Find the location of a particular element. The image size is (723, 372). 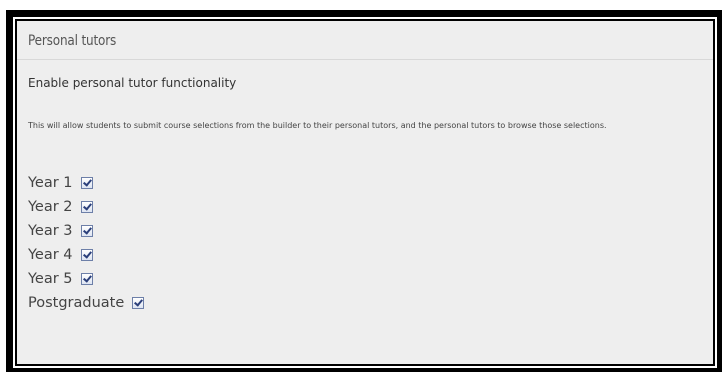

checkbox-label-year-5: Year 5 is located at coordinates (50, 279).